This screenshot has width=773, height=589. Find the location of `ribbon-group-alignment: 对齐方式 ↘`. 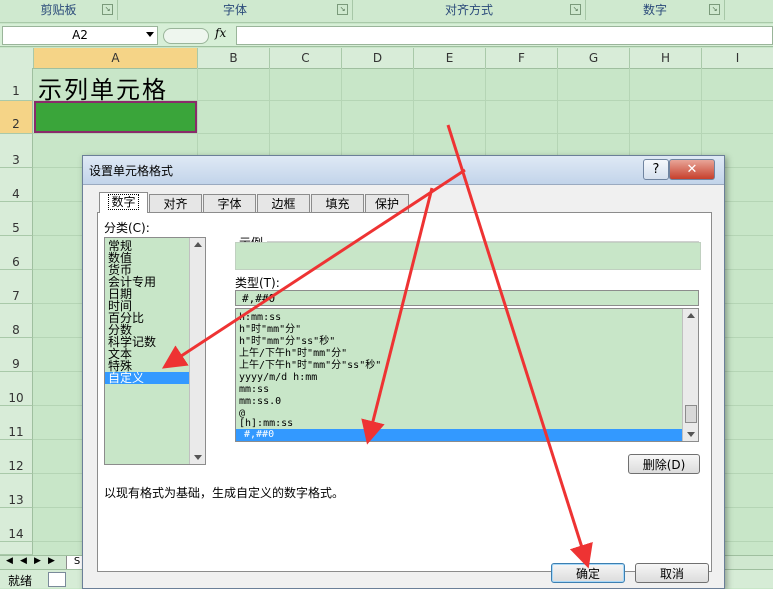

ribbon-group-alignment: 对齐方式 ↘ is located at coordinates (469, 10).